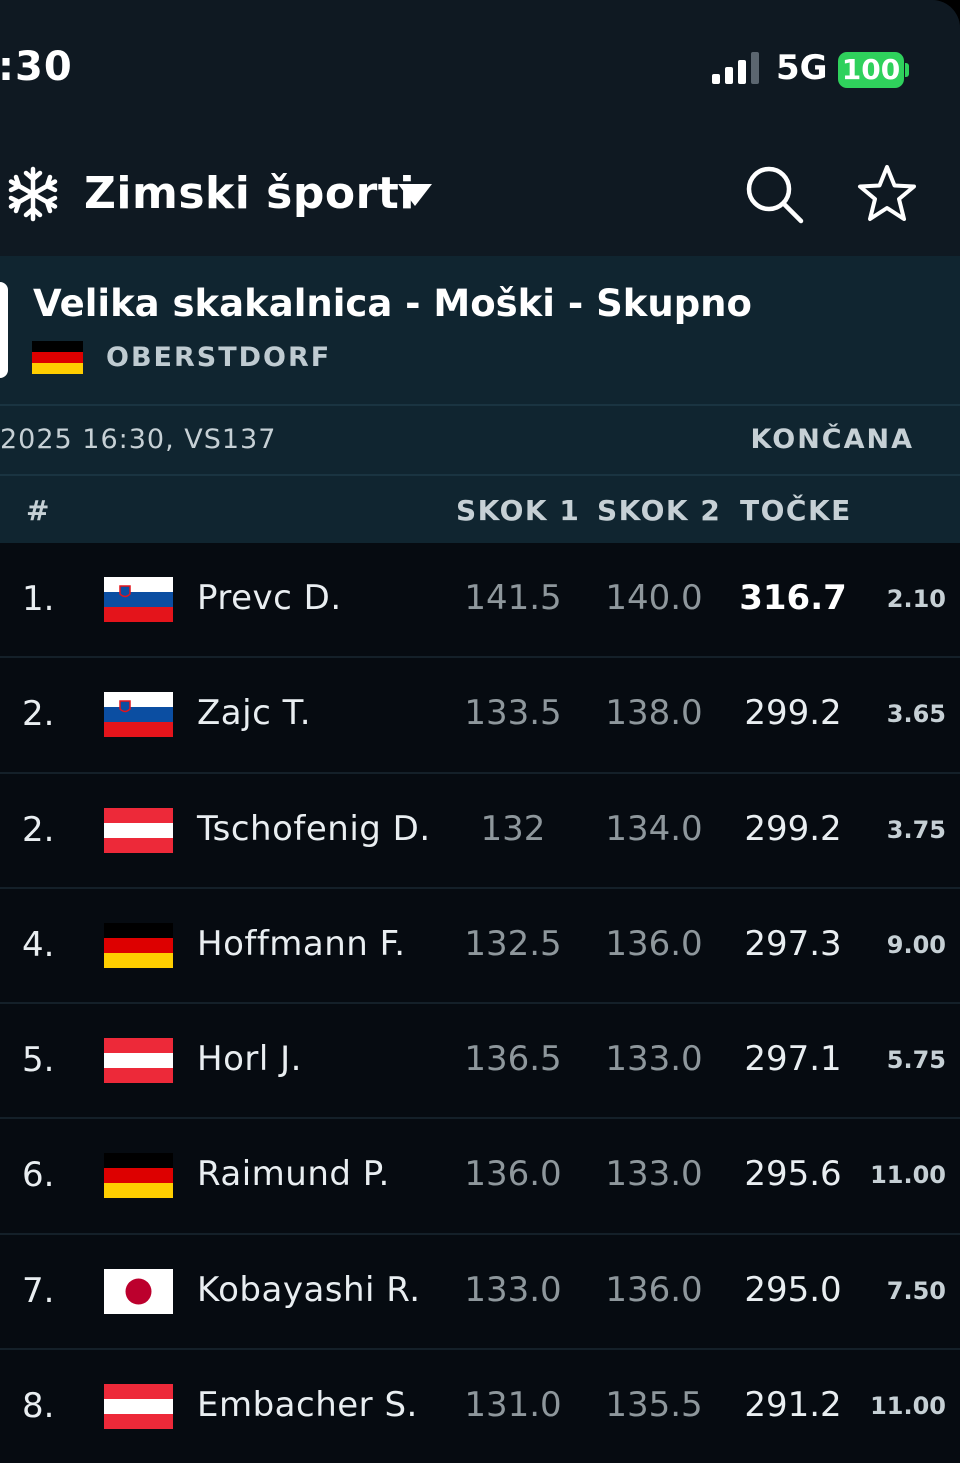  What do you see at coordinates (36, 67) in the screenshot?
I see `status-time: :30` at bounding box center [36, 67].